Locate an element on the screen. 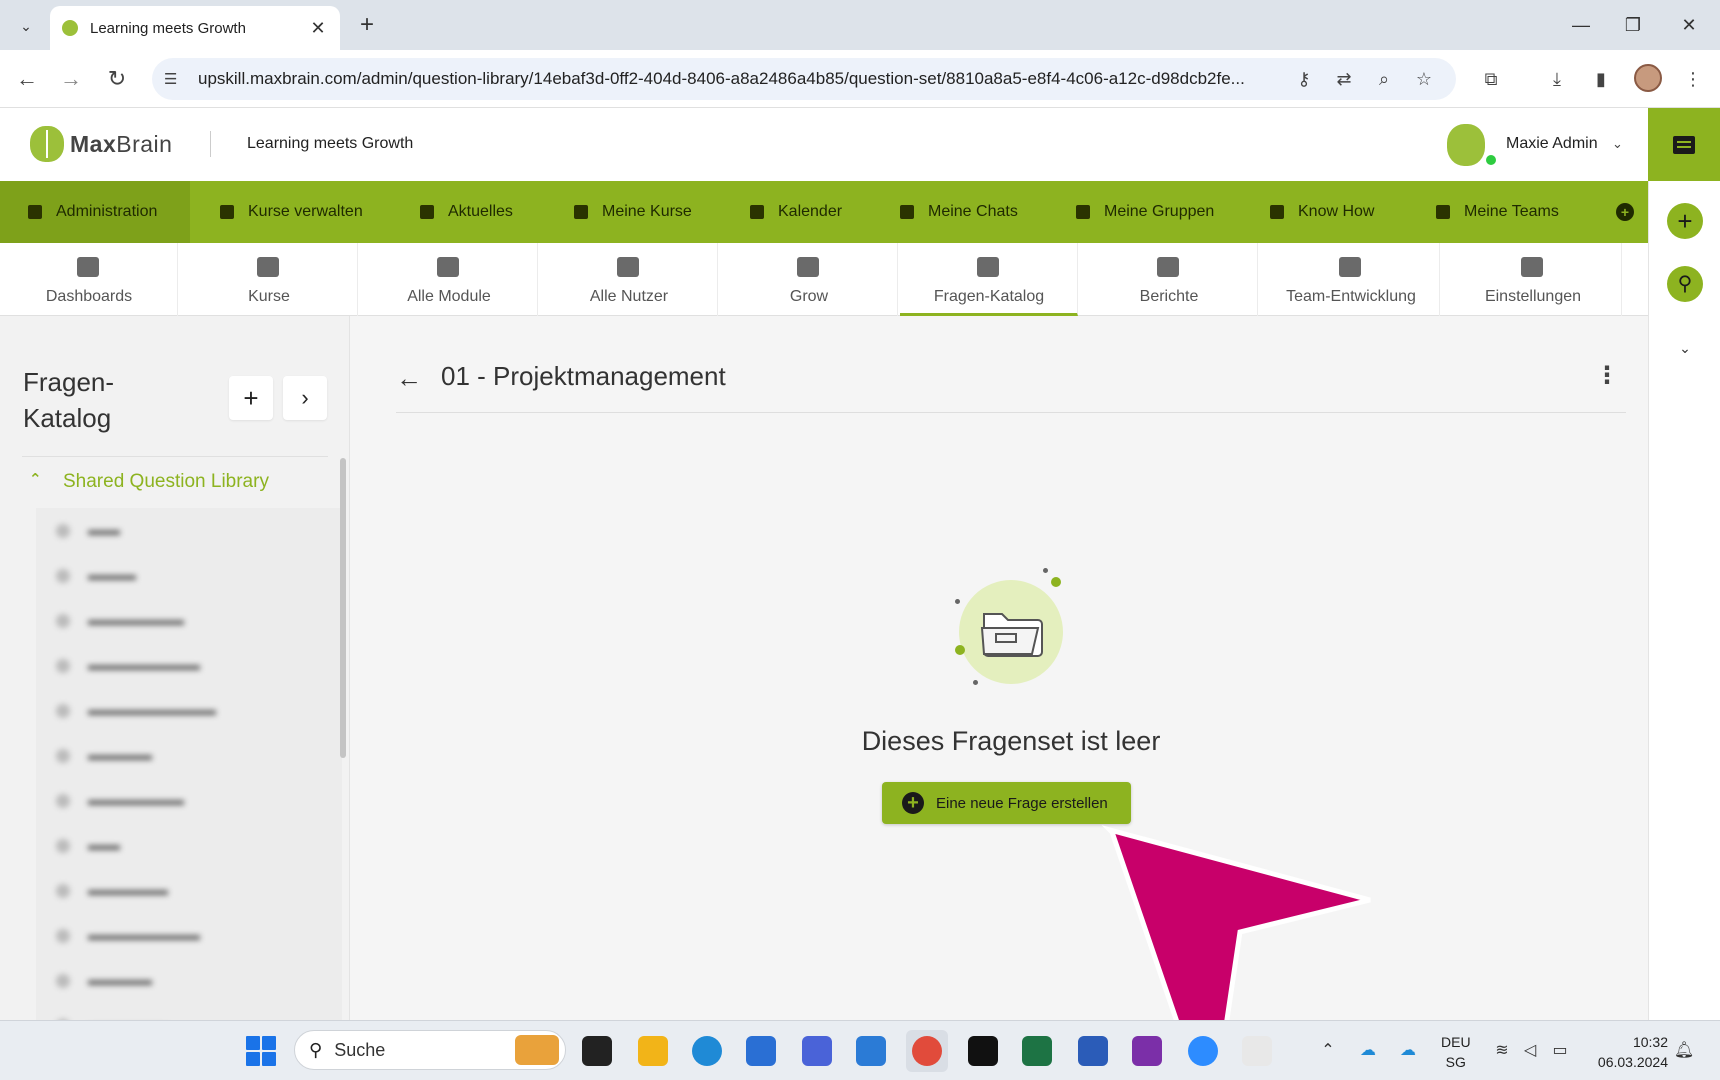 The width and height of the screenshot is (1720, 1080). window-close-icon: ✕ is located at coordinates (1689, 25).